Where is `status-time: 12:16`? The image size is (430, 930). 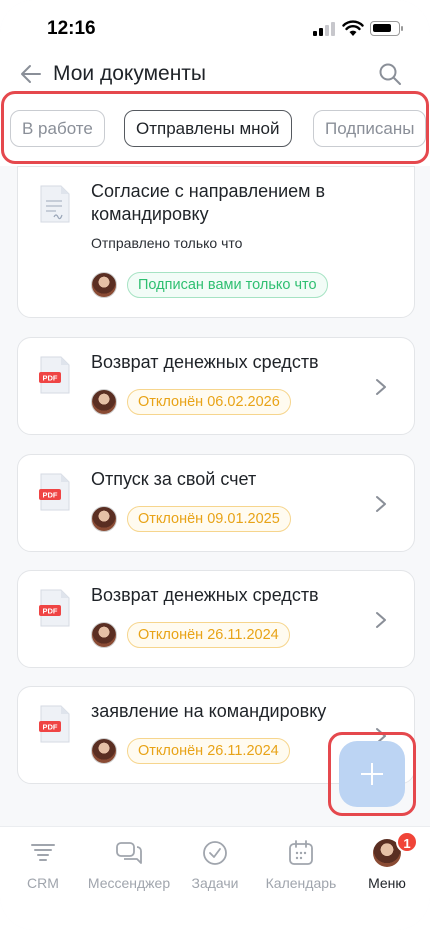
status-time: 12:16 is located at coordinates (71, 28).